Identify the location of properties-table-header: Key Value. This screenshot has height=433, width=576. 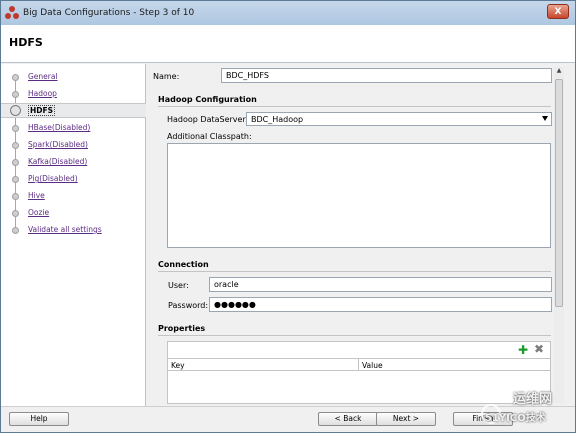
(359, 364).